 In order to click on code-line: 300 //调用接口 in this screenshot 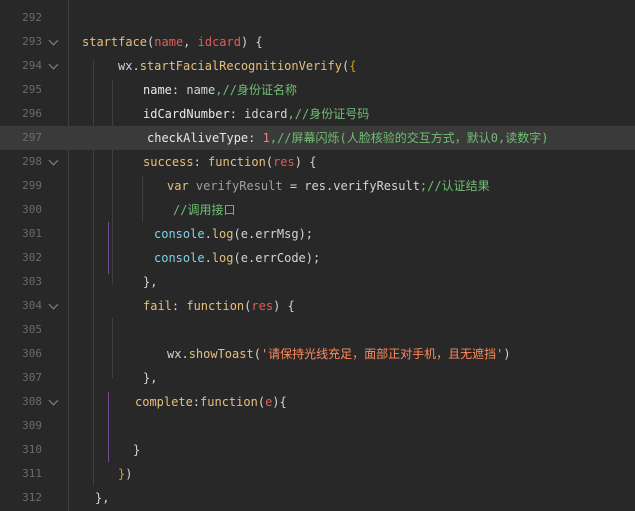, I will do `click(317, 210)`.